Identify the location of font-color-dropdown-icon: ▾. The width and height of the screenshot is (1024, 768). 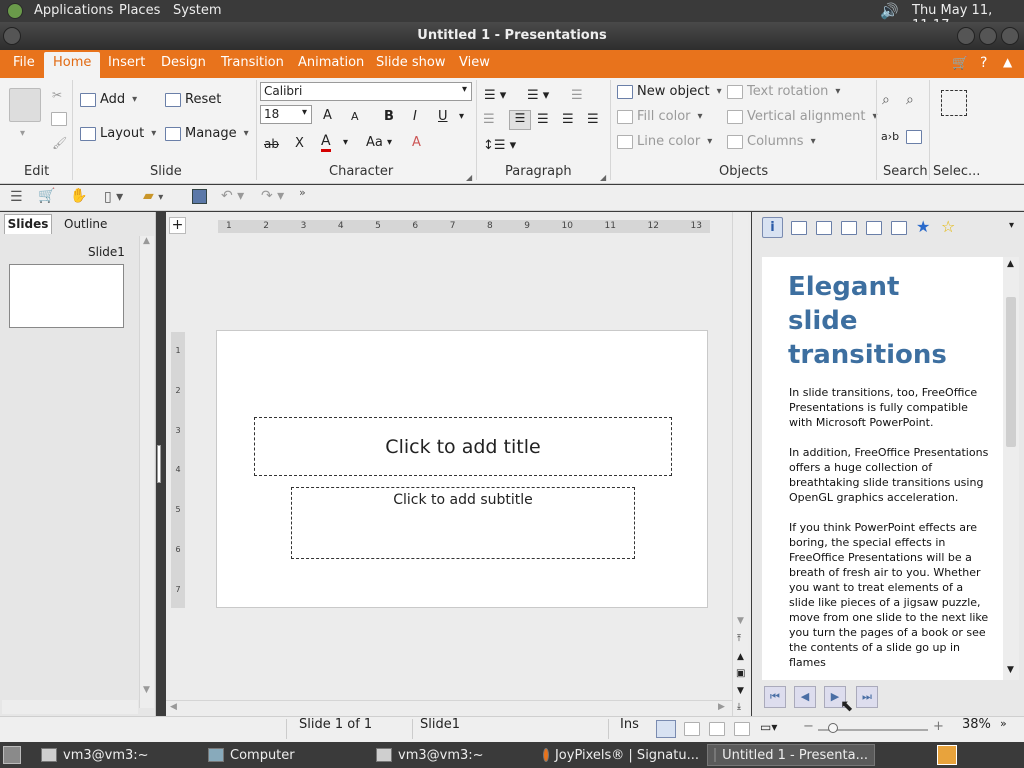
(345, 142).